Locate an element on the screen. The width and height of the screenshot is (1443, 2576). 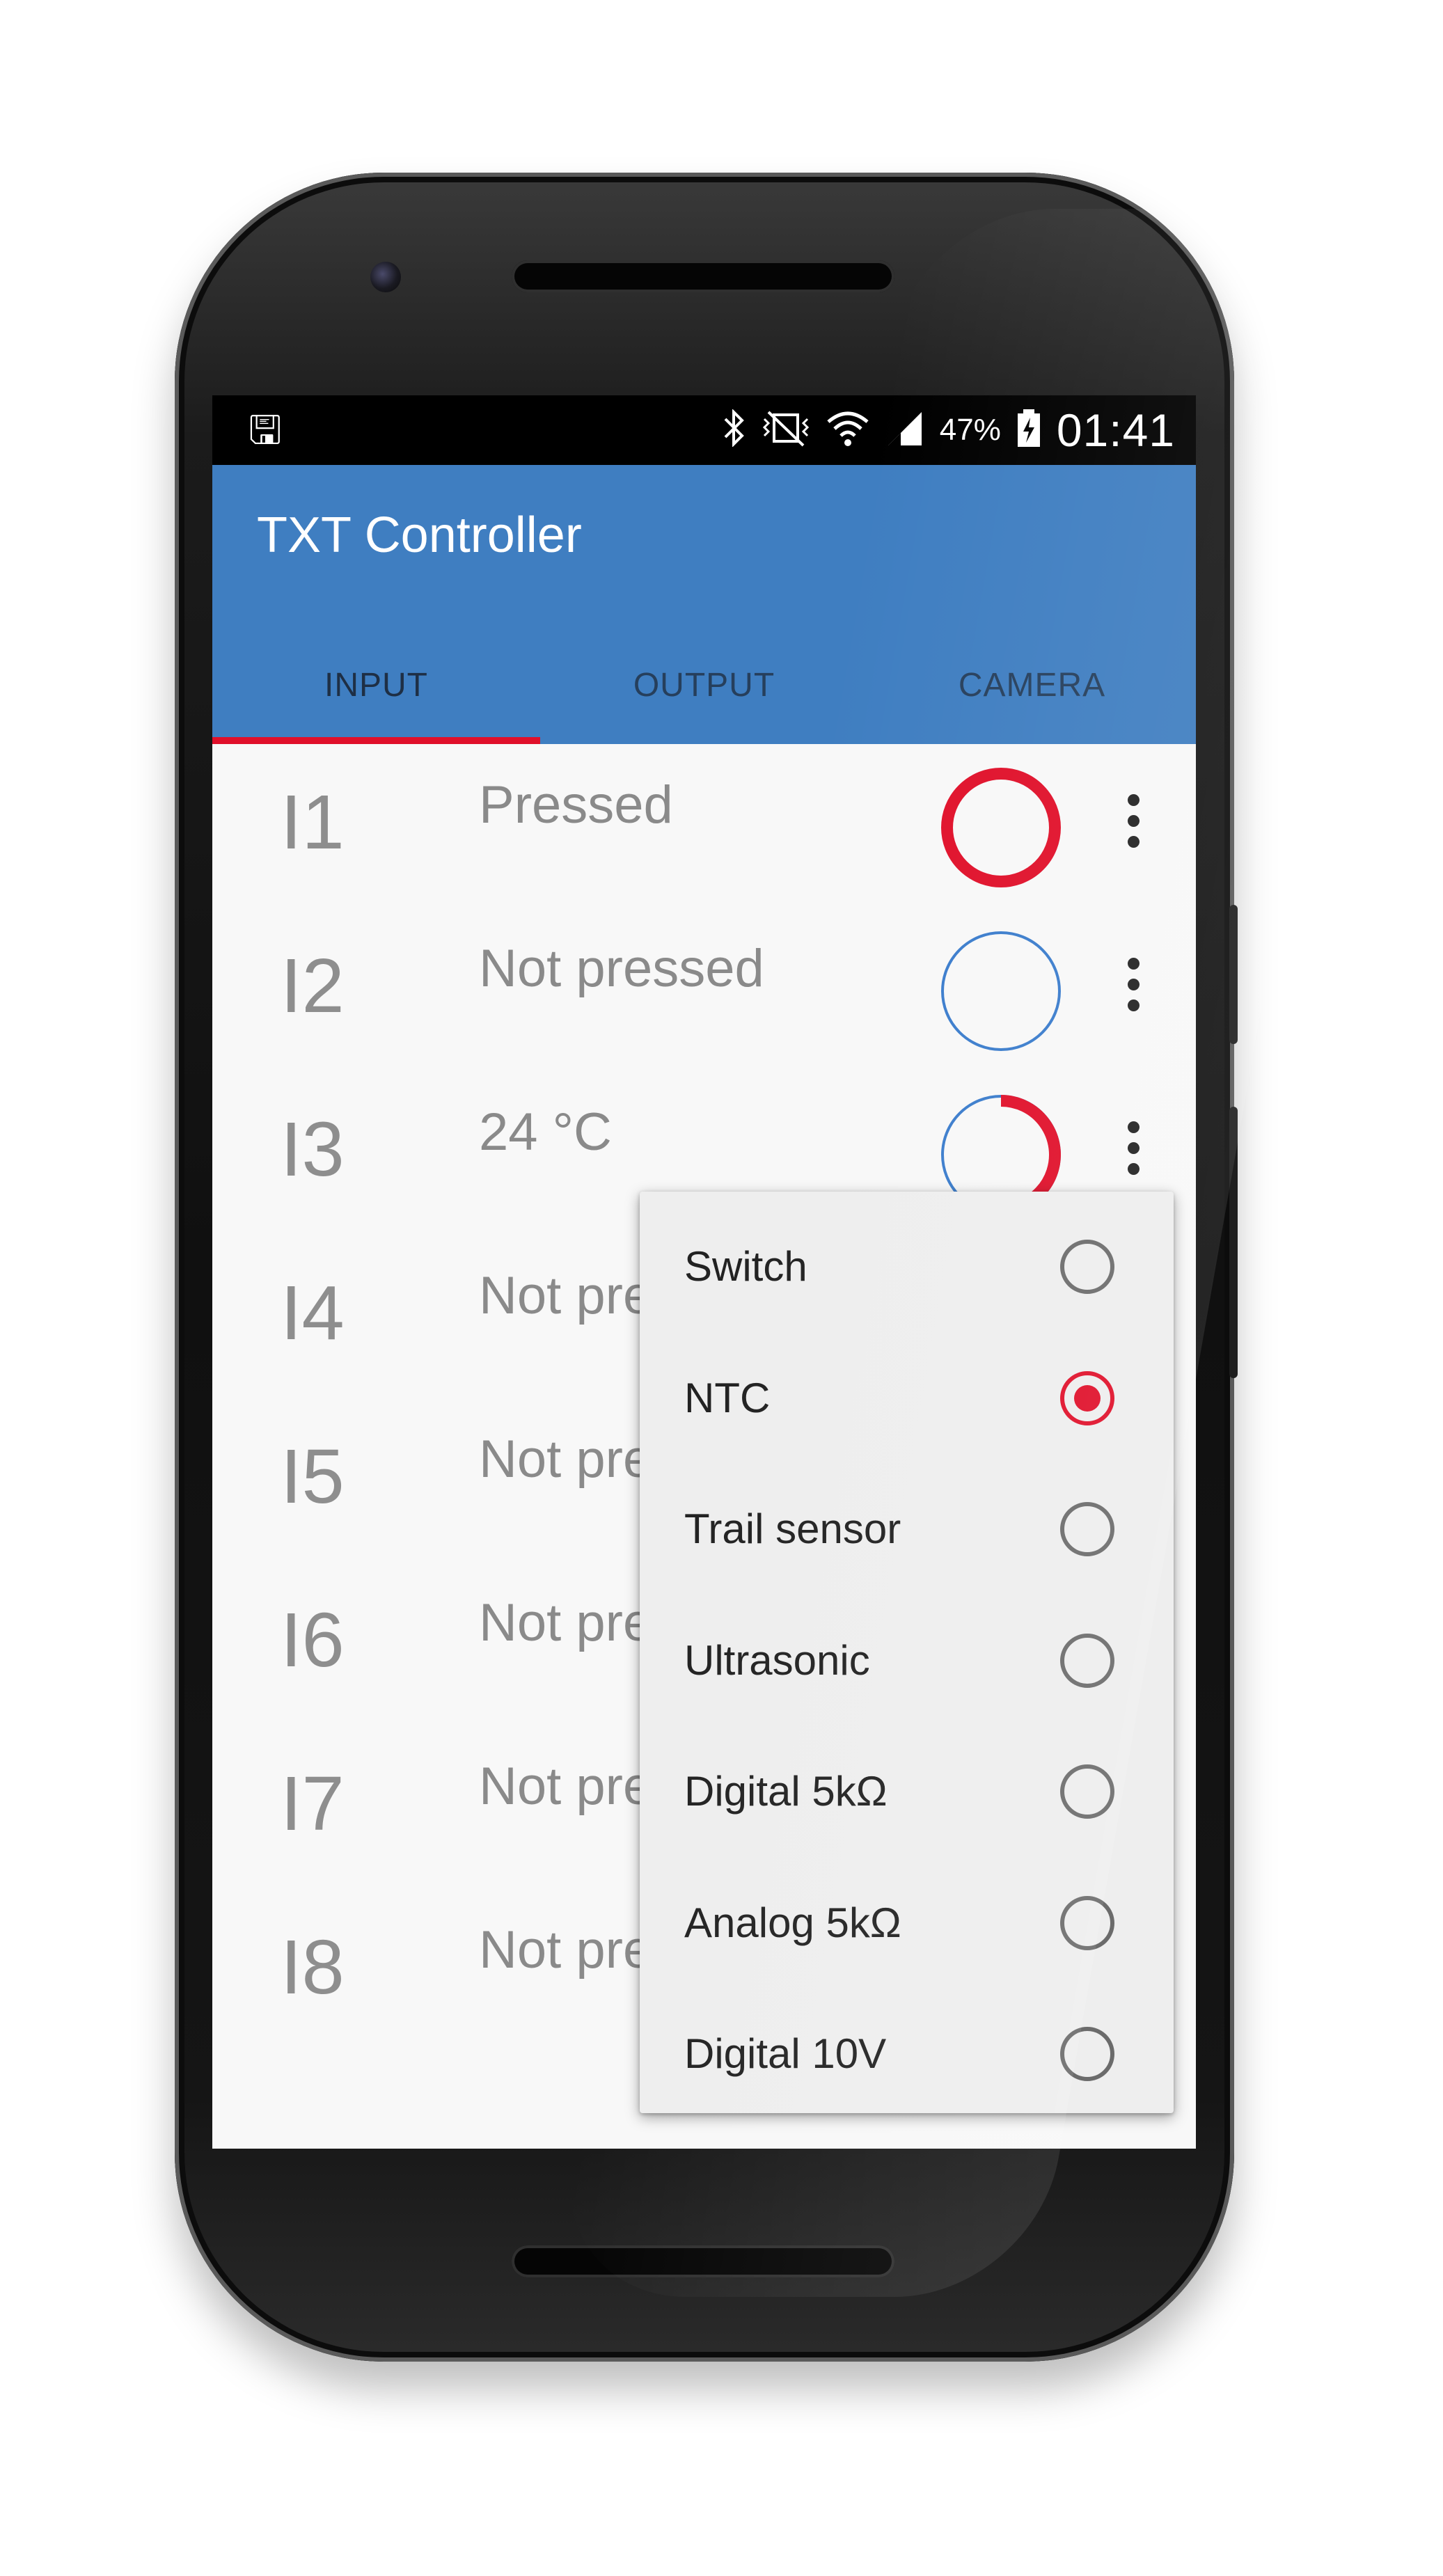
battery-charging-icon is located at coordinates (1028, 430).